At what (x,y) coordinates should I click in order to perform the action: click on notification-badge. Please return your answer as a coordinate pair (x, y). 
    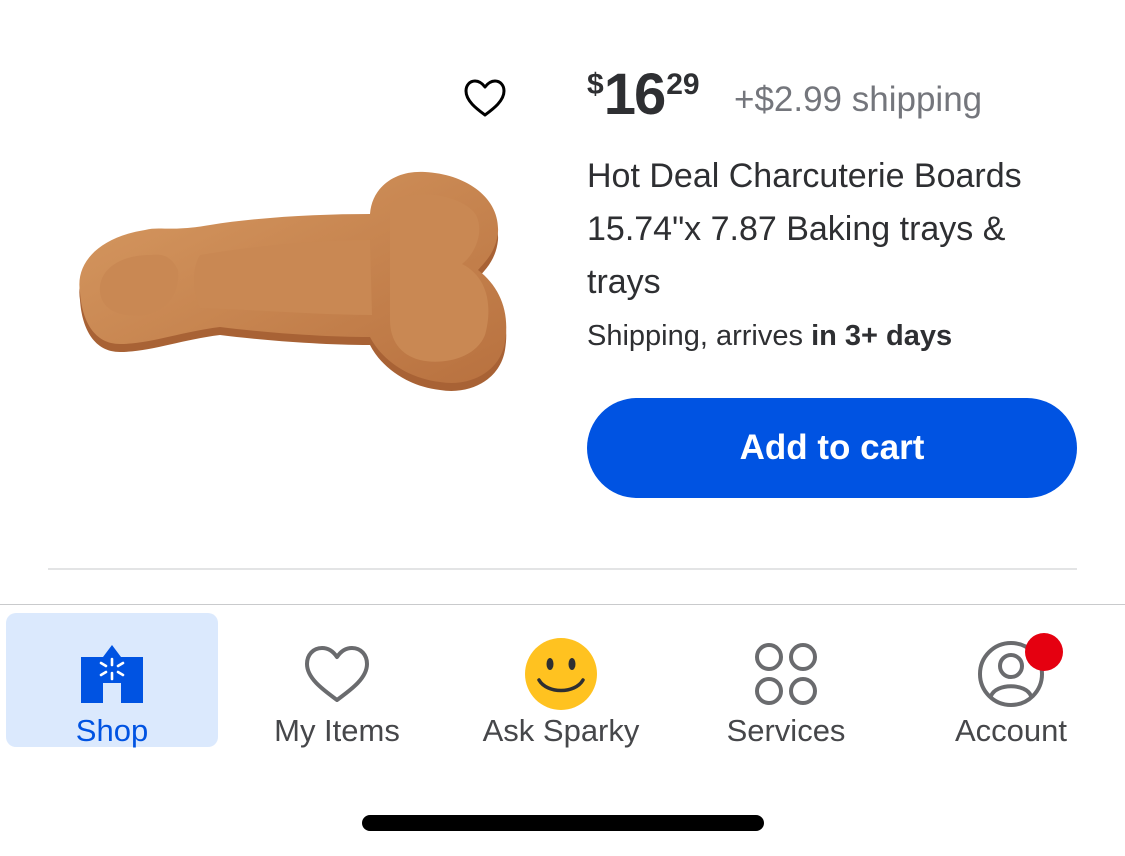
    Looking at the image, I should click on (1044, 652).